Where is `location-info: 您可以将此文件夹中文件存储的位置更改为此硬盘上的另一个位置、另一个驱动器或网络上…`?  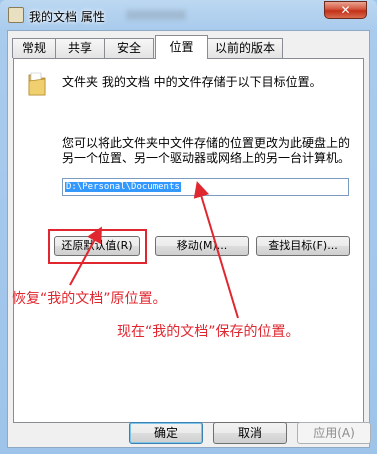 location-info: 您可以将此文件夹中文件存储的位置更改为此硬盘上的另一个位置、另一个驱动器或网络上… is located at coordinates (206, 150).